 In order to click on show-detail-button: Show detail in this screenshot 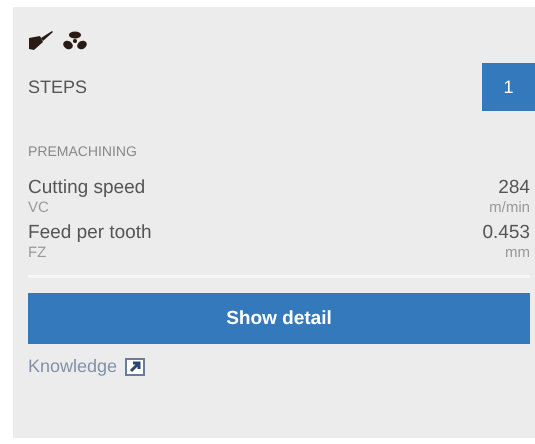, I will do `click(279, 318)`.